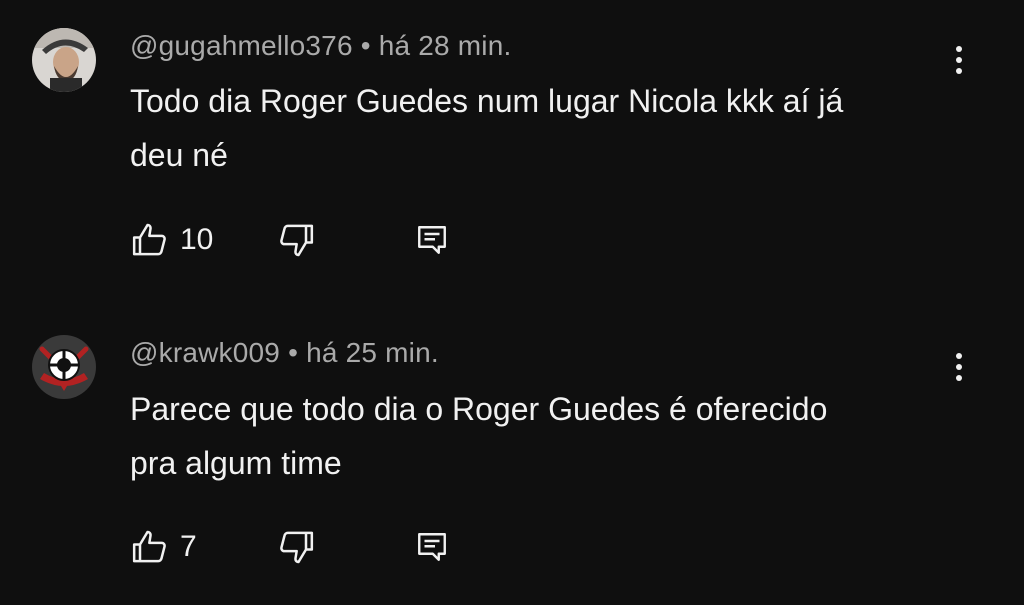  Describe the element at coordinates (241, 45) in the screenshot. I see `author-name: @gugahmello376` at that location.